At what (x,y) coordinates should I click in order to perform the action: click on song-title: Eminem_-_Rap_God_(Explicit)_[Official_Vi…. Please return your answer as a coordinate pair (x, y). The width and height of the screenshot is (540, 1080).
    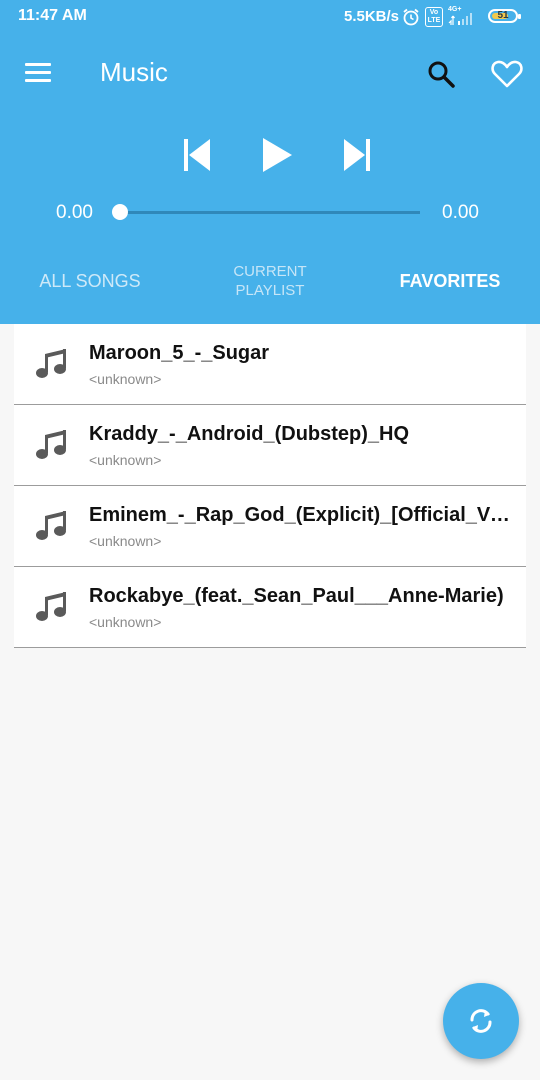
    Looking at the image, I should click on (301, 515).